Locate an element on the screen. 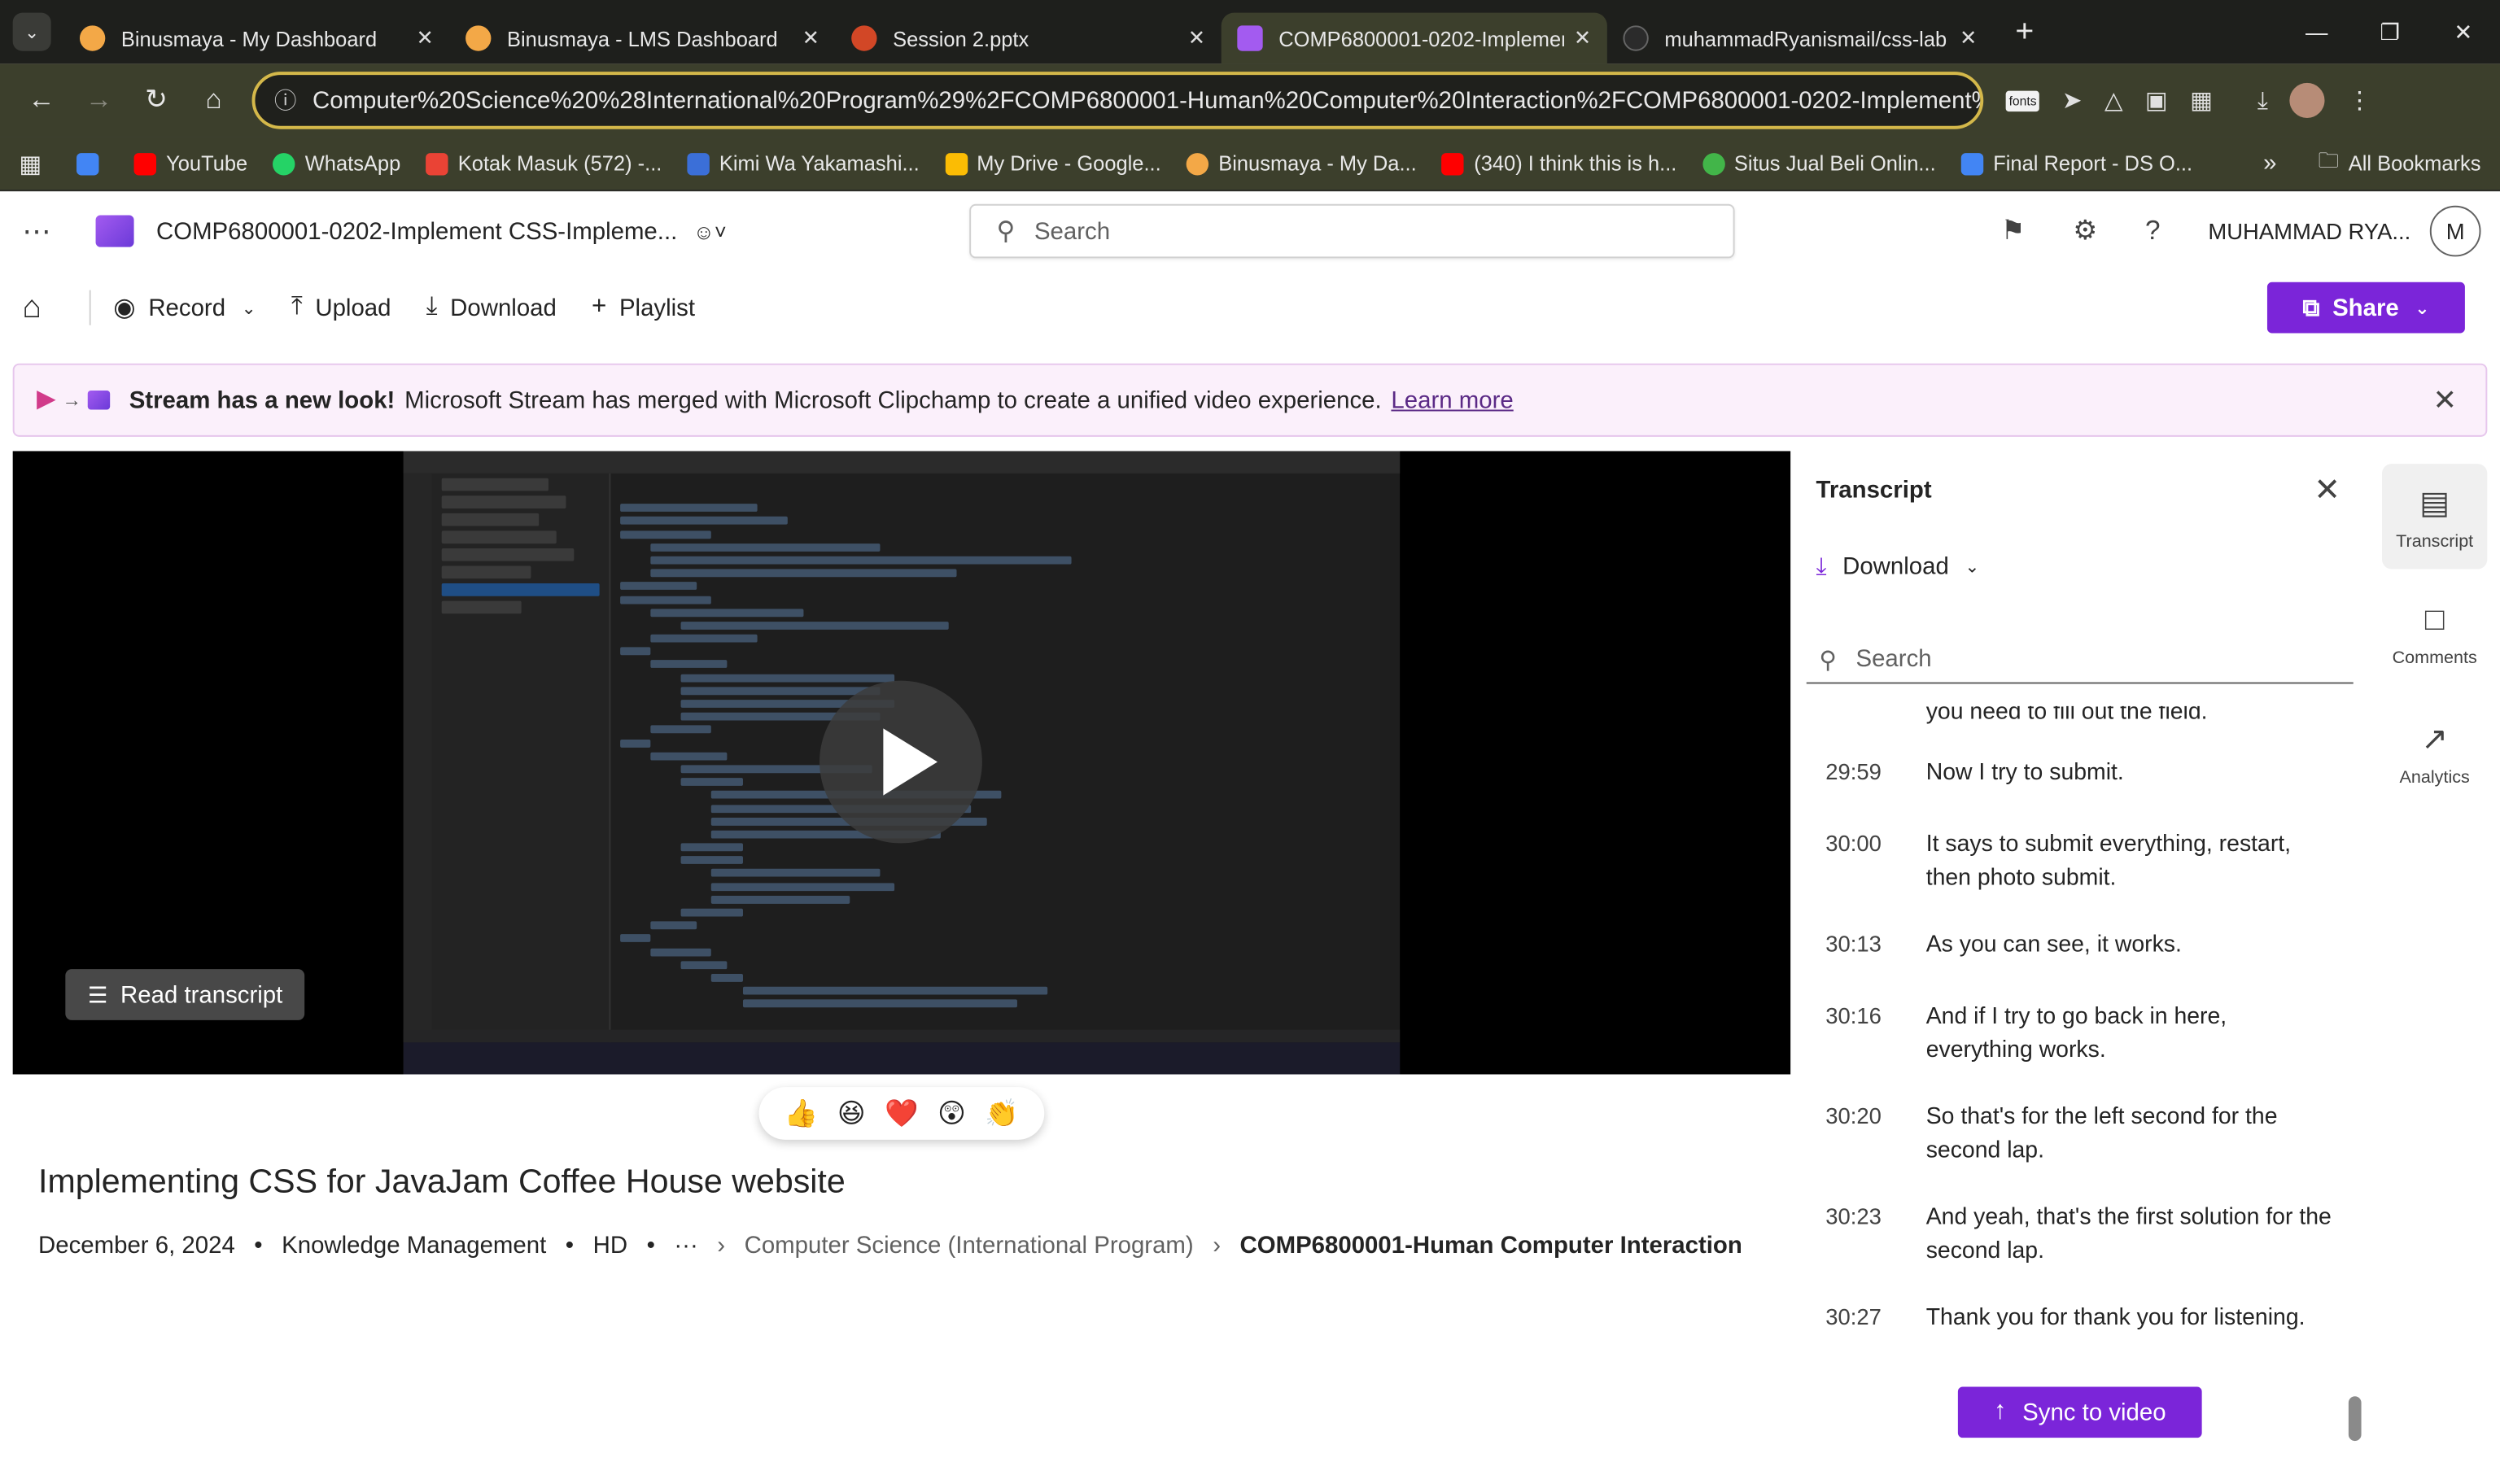 This screenshot has height=1484, width=2500. search-input: ⚲ Search is located at coordinates (1352, 231).